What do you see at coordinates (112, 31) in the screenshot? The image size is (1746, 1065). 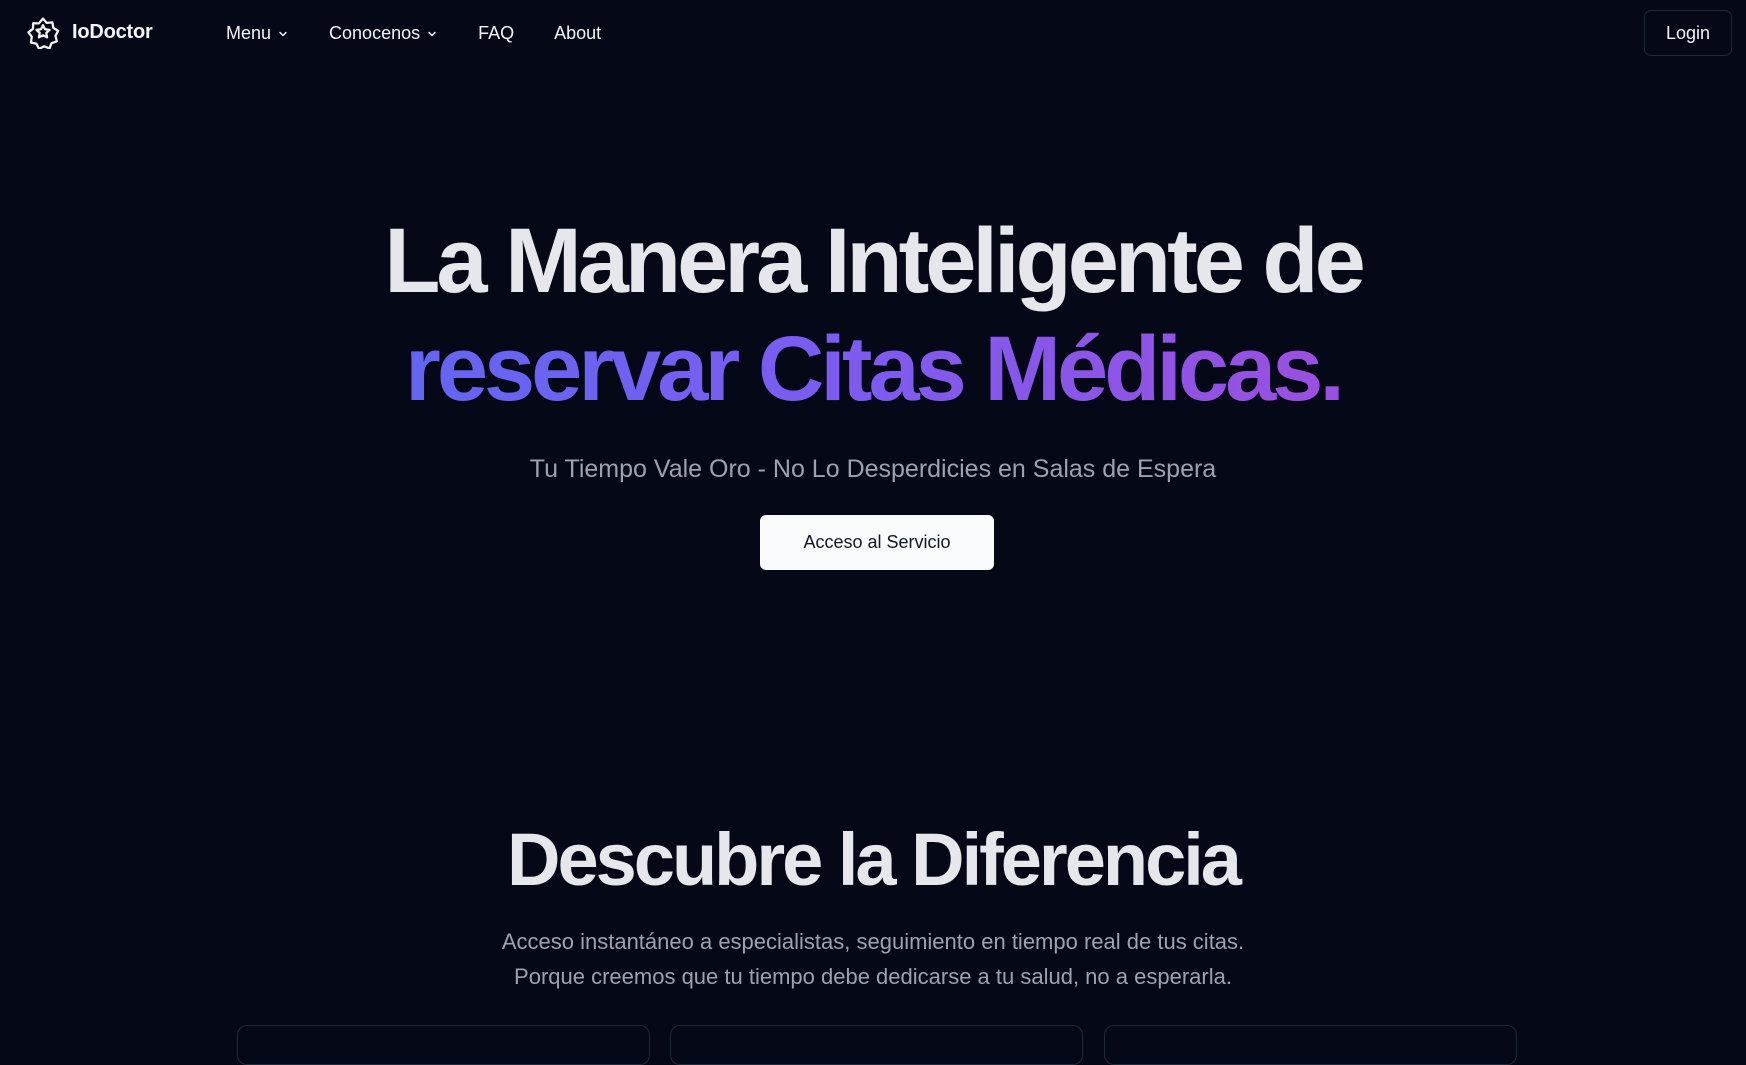 I see `brand-name: IoDoctor` at bounding box center [112, 31].